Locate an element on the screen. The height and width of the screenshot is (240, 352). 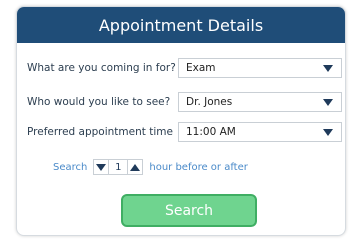
reason-row: What are you coming in for? Exam is located at coordinates (185, 68).